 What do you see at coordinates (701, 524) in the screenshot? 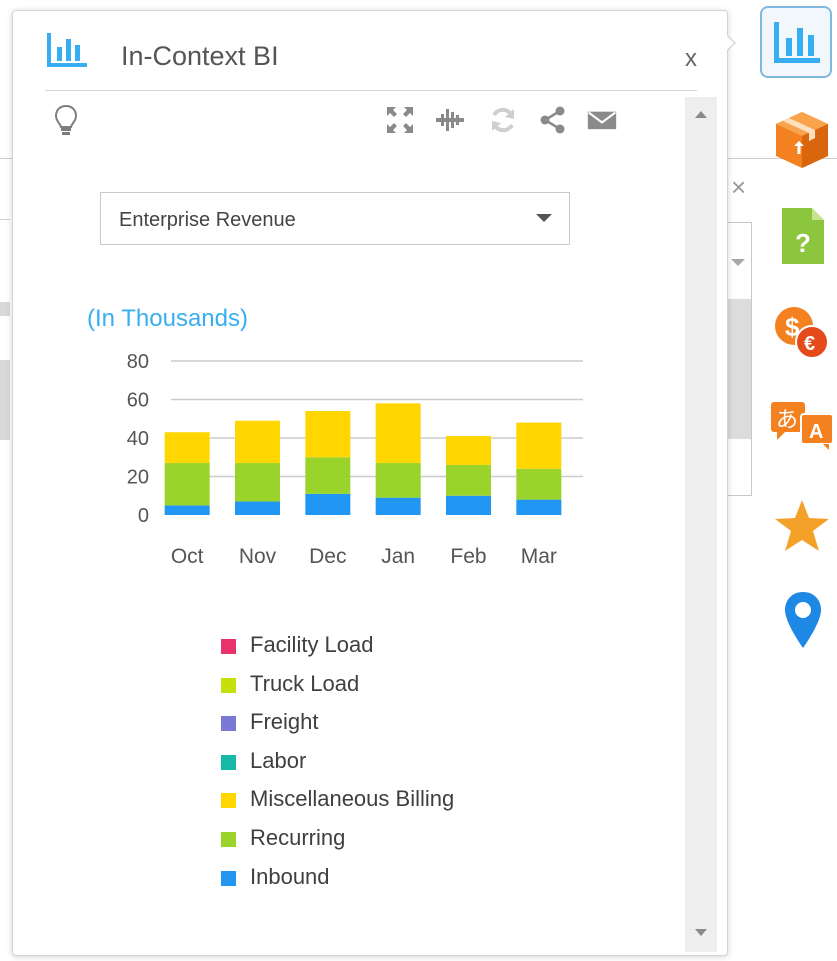
I see `panel-scrollbar` at bounding box center [701, 524].